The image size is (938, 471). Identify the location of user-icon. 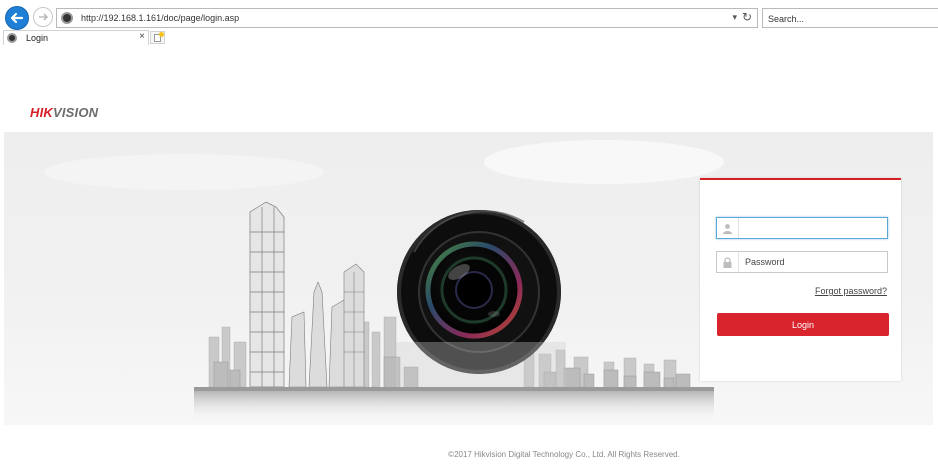
(728, 228).